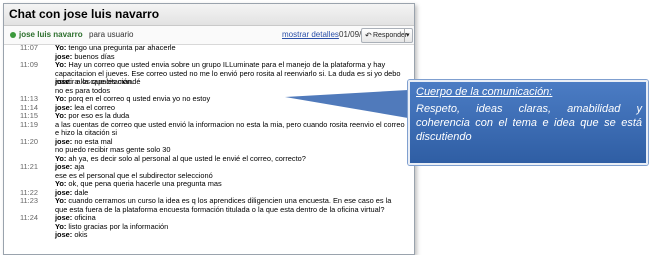 This screenshot has width=652, height=255. Describe the element at coordinates (484, 92) in the screenshot. I see `callout-heading: Cuerpo de la comunicación:` at that location.